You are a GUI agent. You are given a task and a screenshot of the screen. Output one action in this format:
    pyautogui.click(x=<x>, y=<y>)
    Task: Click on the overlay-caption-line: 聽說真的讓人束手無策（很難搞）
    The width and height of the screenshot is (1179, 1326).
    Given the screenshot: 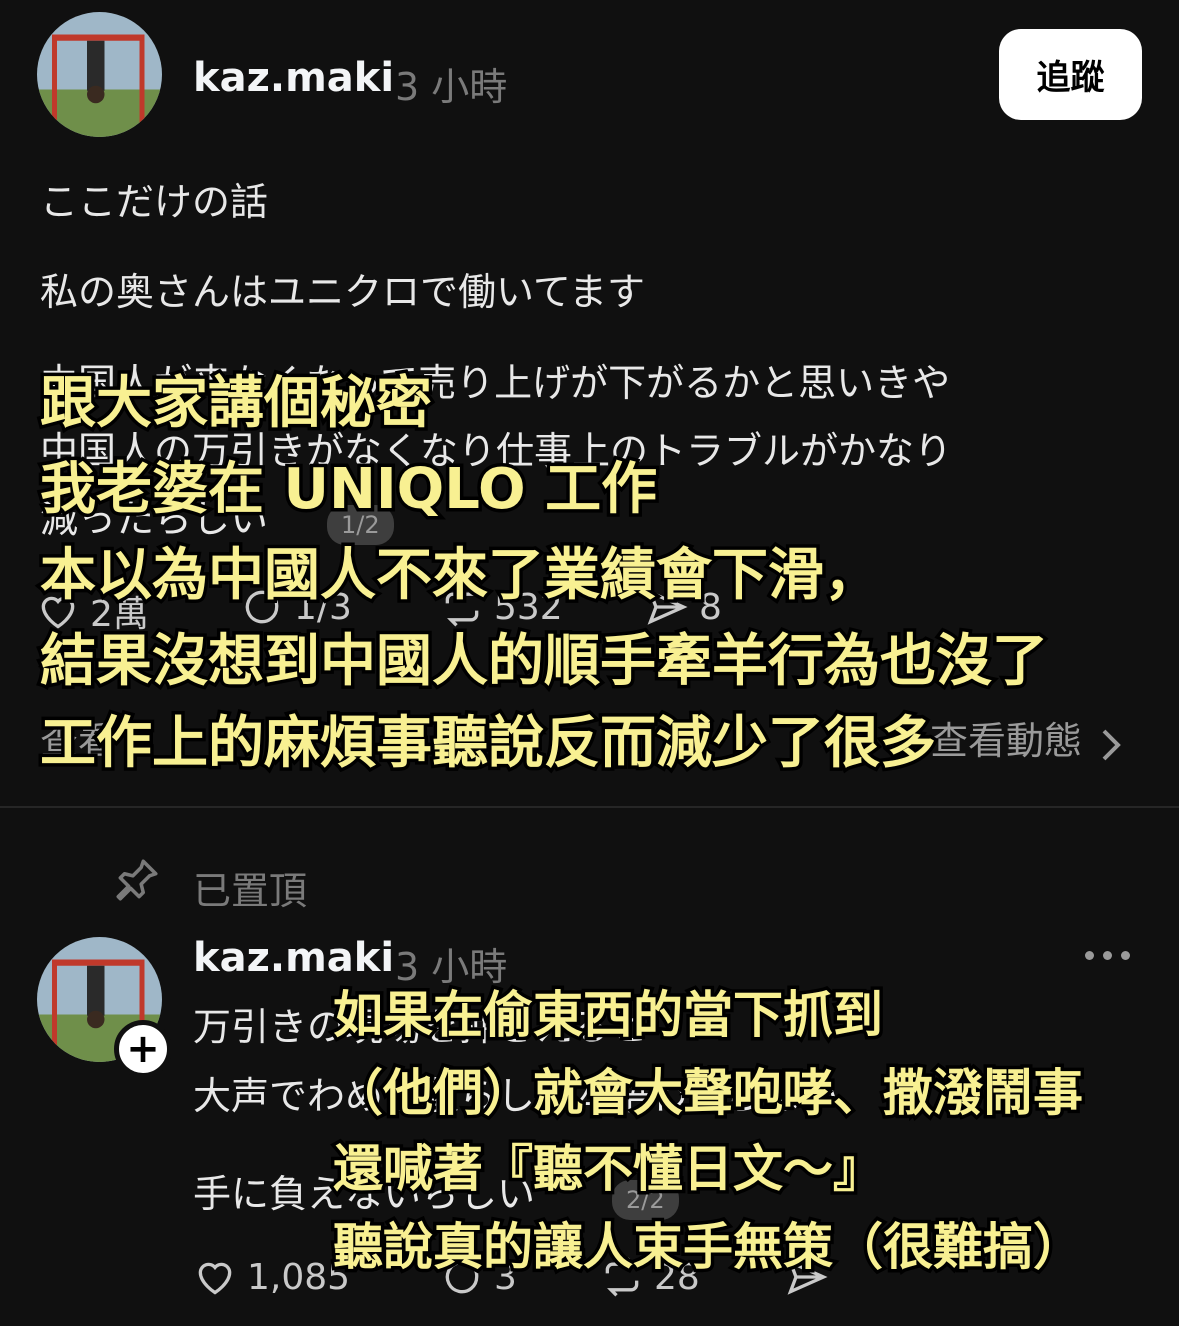 What is the action you would take?
    pyautogui.click(x=708, y=1247)
    